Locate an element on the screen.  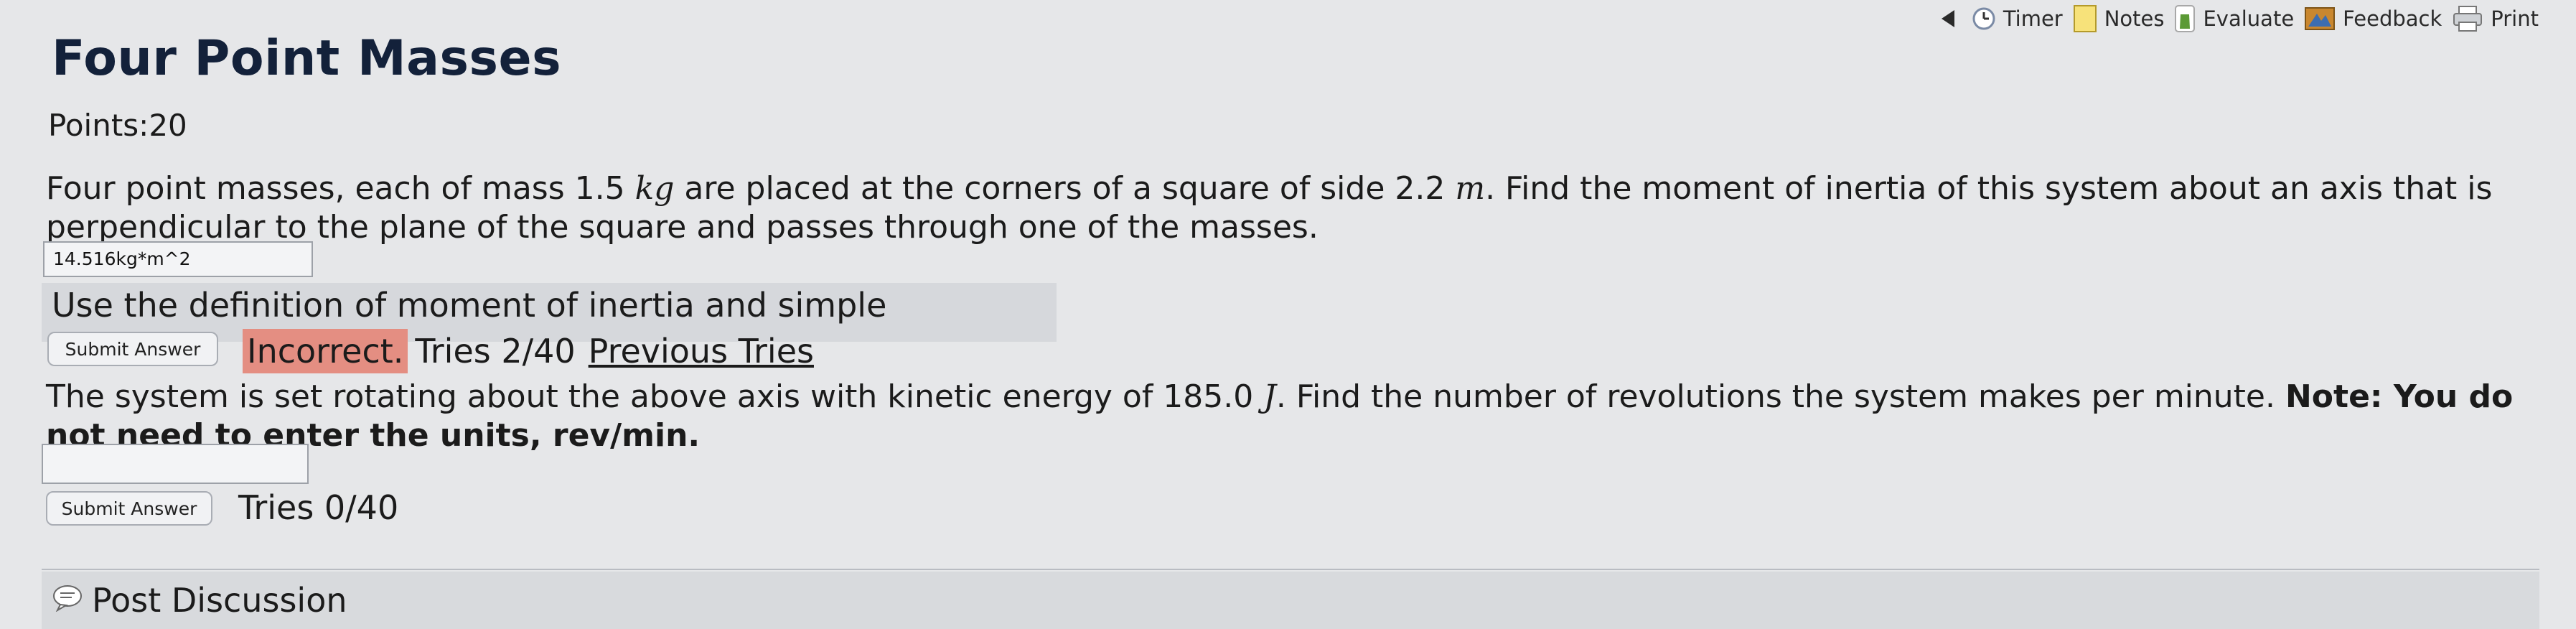
notes-label: Notes is located at coordinates (2134, 18).